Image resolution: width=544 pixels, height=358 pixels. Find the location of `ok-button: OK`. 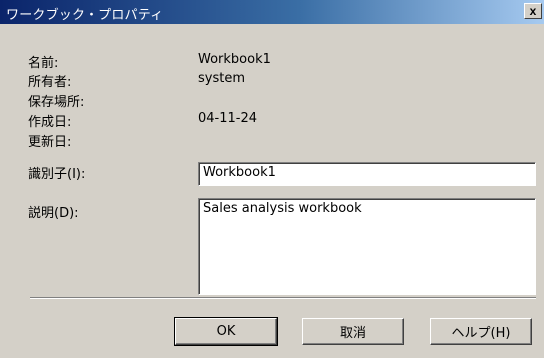

ok-button: OK is located at coordinates (226, 331).